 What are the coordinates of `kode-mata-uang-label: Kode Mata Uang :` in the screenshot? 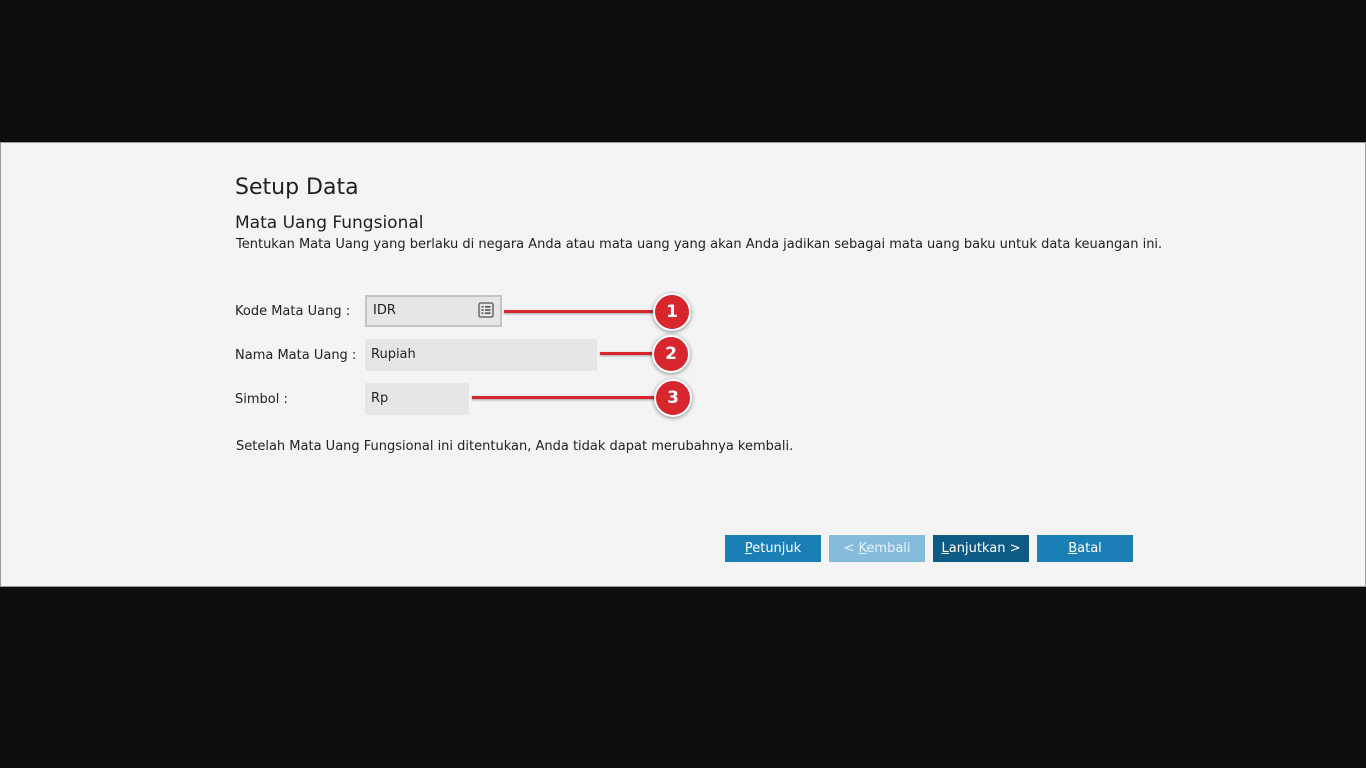 It's located at (293, 311).